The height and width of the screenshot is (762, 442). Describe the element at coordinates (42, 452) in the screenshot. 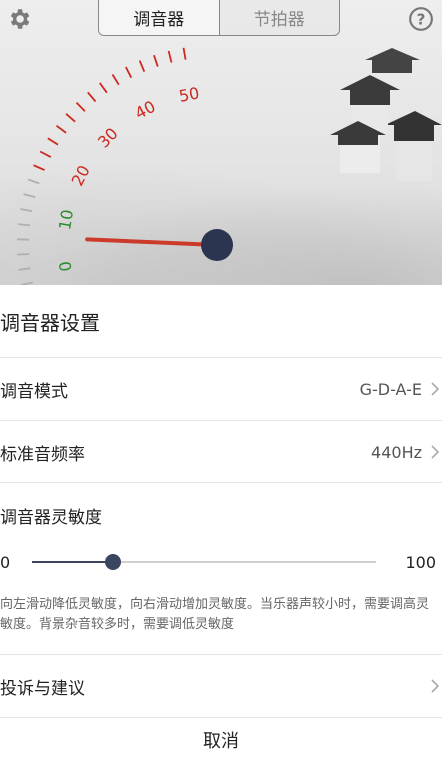

I see `standard-pitch-label: 标准音频率` at that location.